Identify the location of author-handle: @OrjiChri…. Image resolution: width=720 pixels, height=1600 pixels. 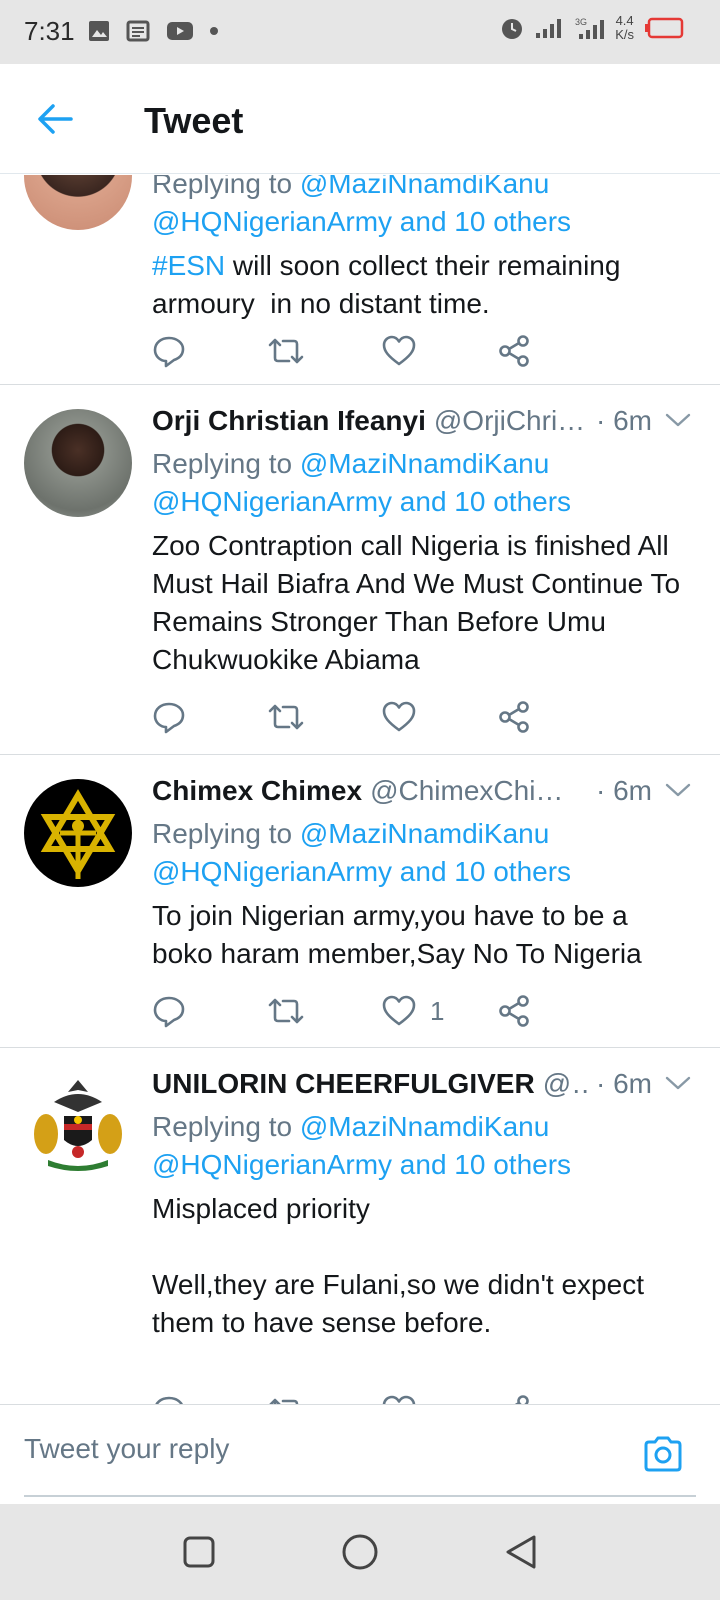
(509, 420).